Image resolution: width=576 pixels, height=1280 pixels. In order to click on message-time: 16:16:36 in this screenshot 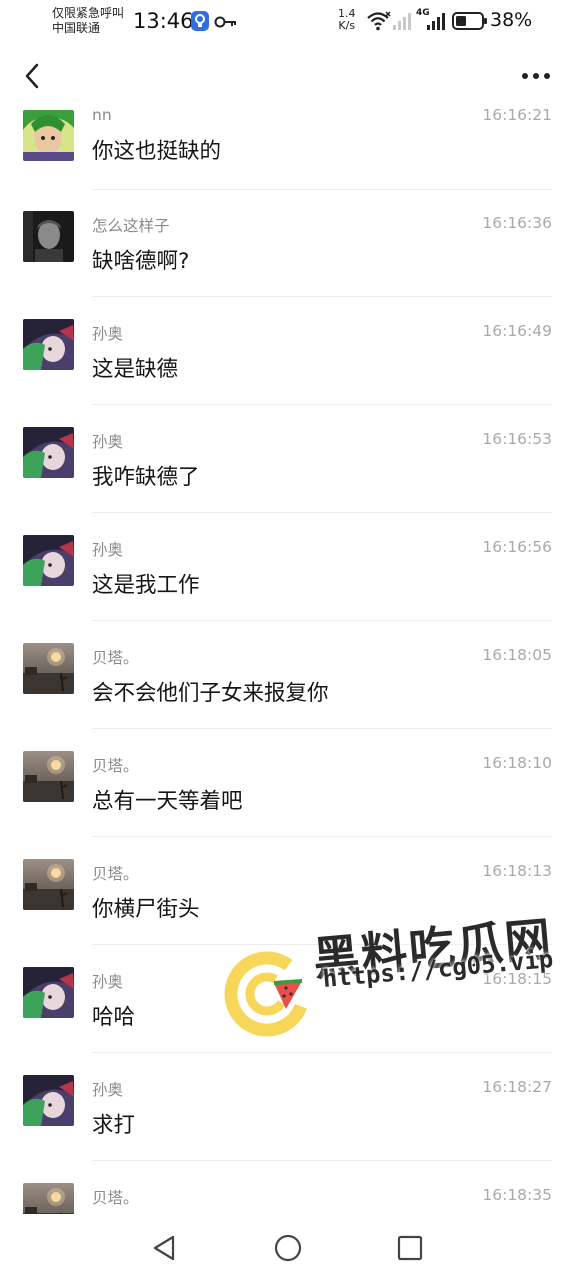, I will do `click(517, 223)`.